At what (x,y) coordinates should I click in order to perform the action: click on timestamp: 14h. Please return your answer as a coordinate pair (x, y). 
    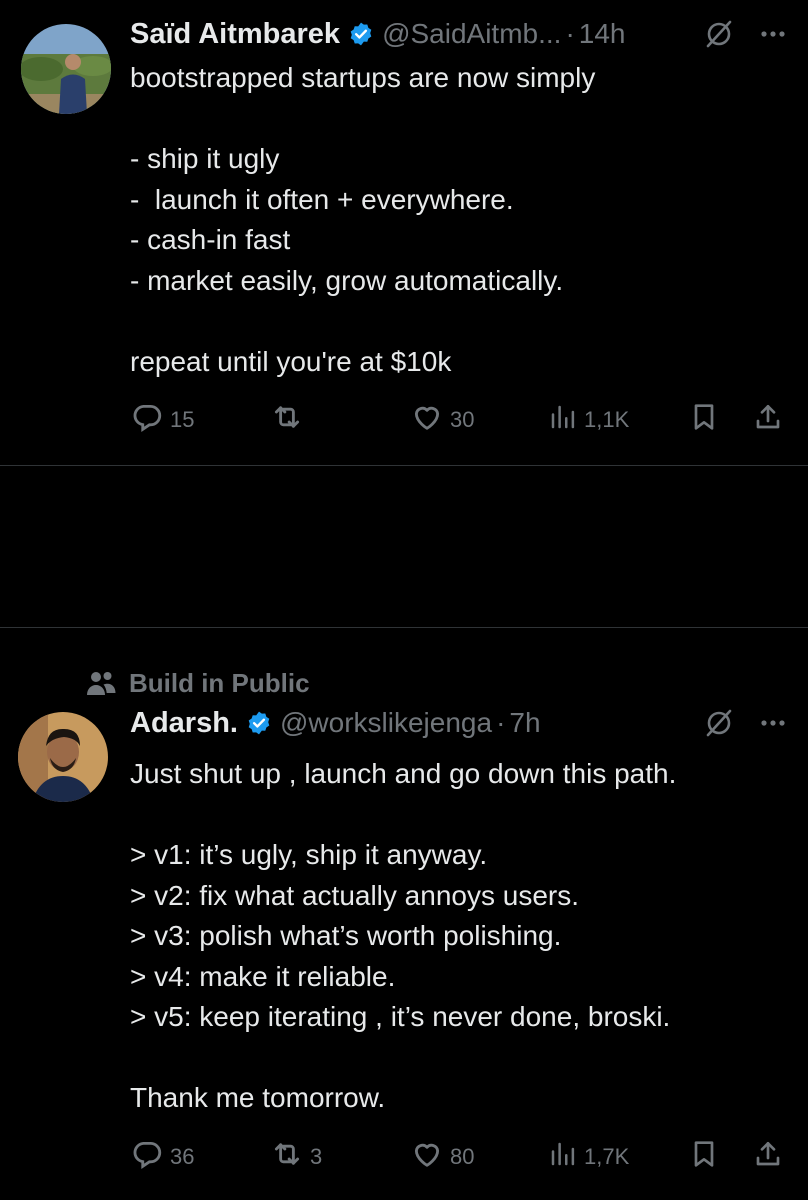
    Looking at the image, I should click on (602, 34).